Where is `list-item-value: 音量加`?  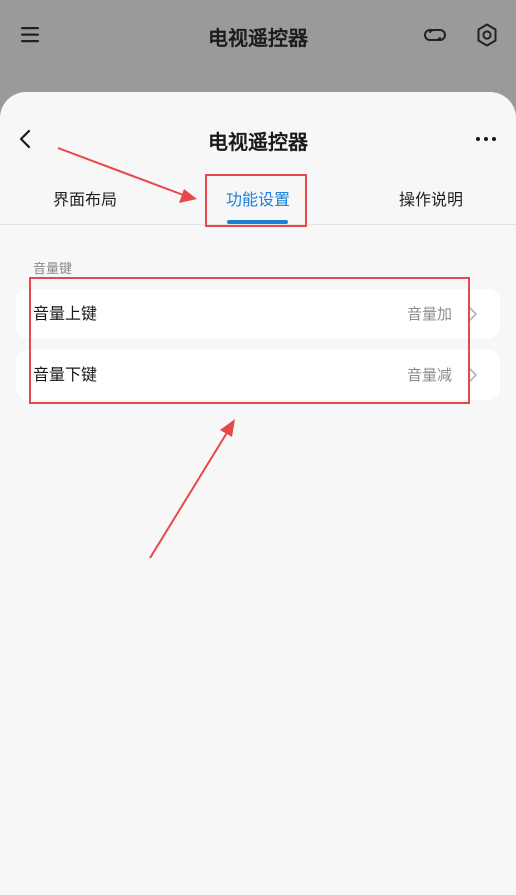 list-item-value: 音量加 is located at coordinates (429, 314).